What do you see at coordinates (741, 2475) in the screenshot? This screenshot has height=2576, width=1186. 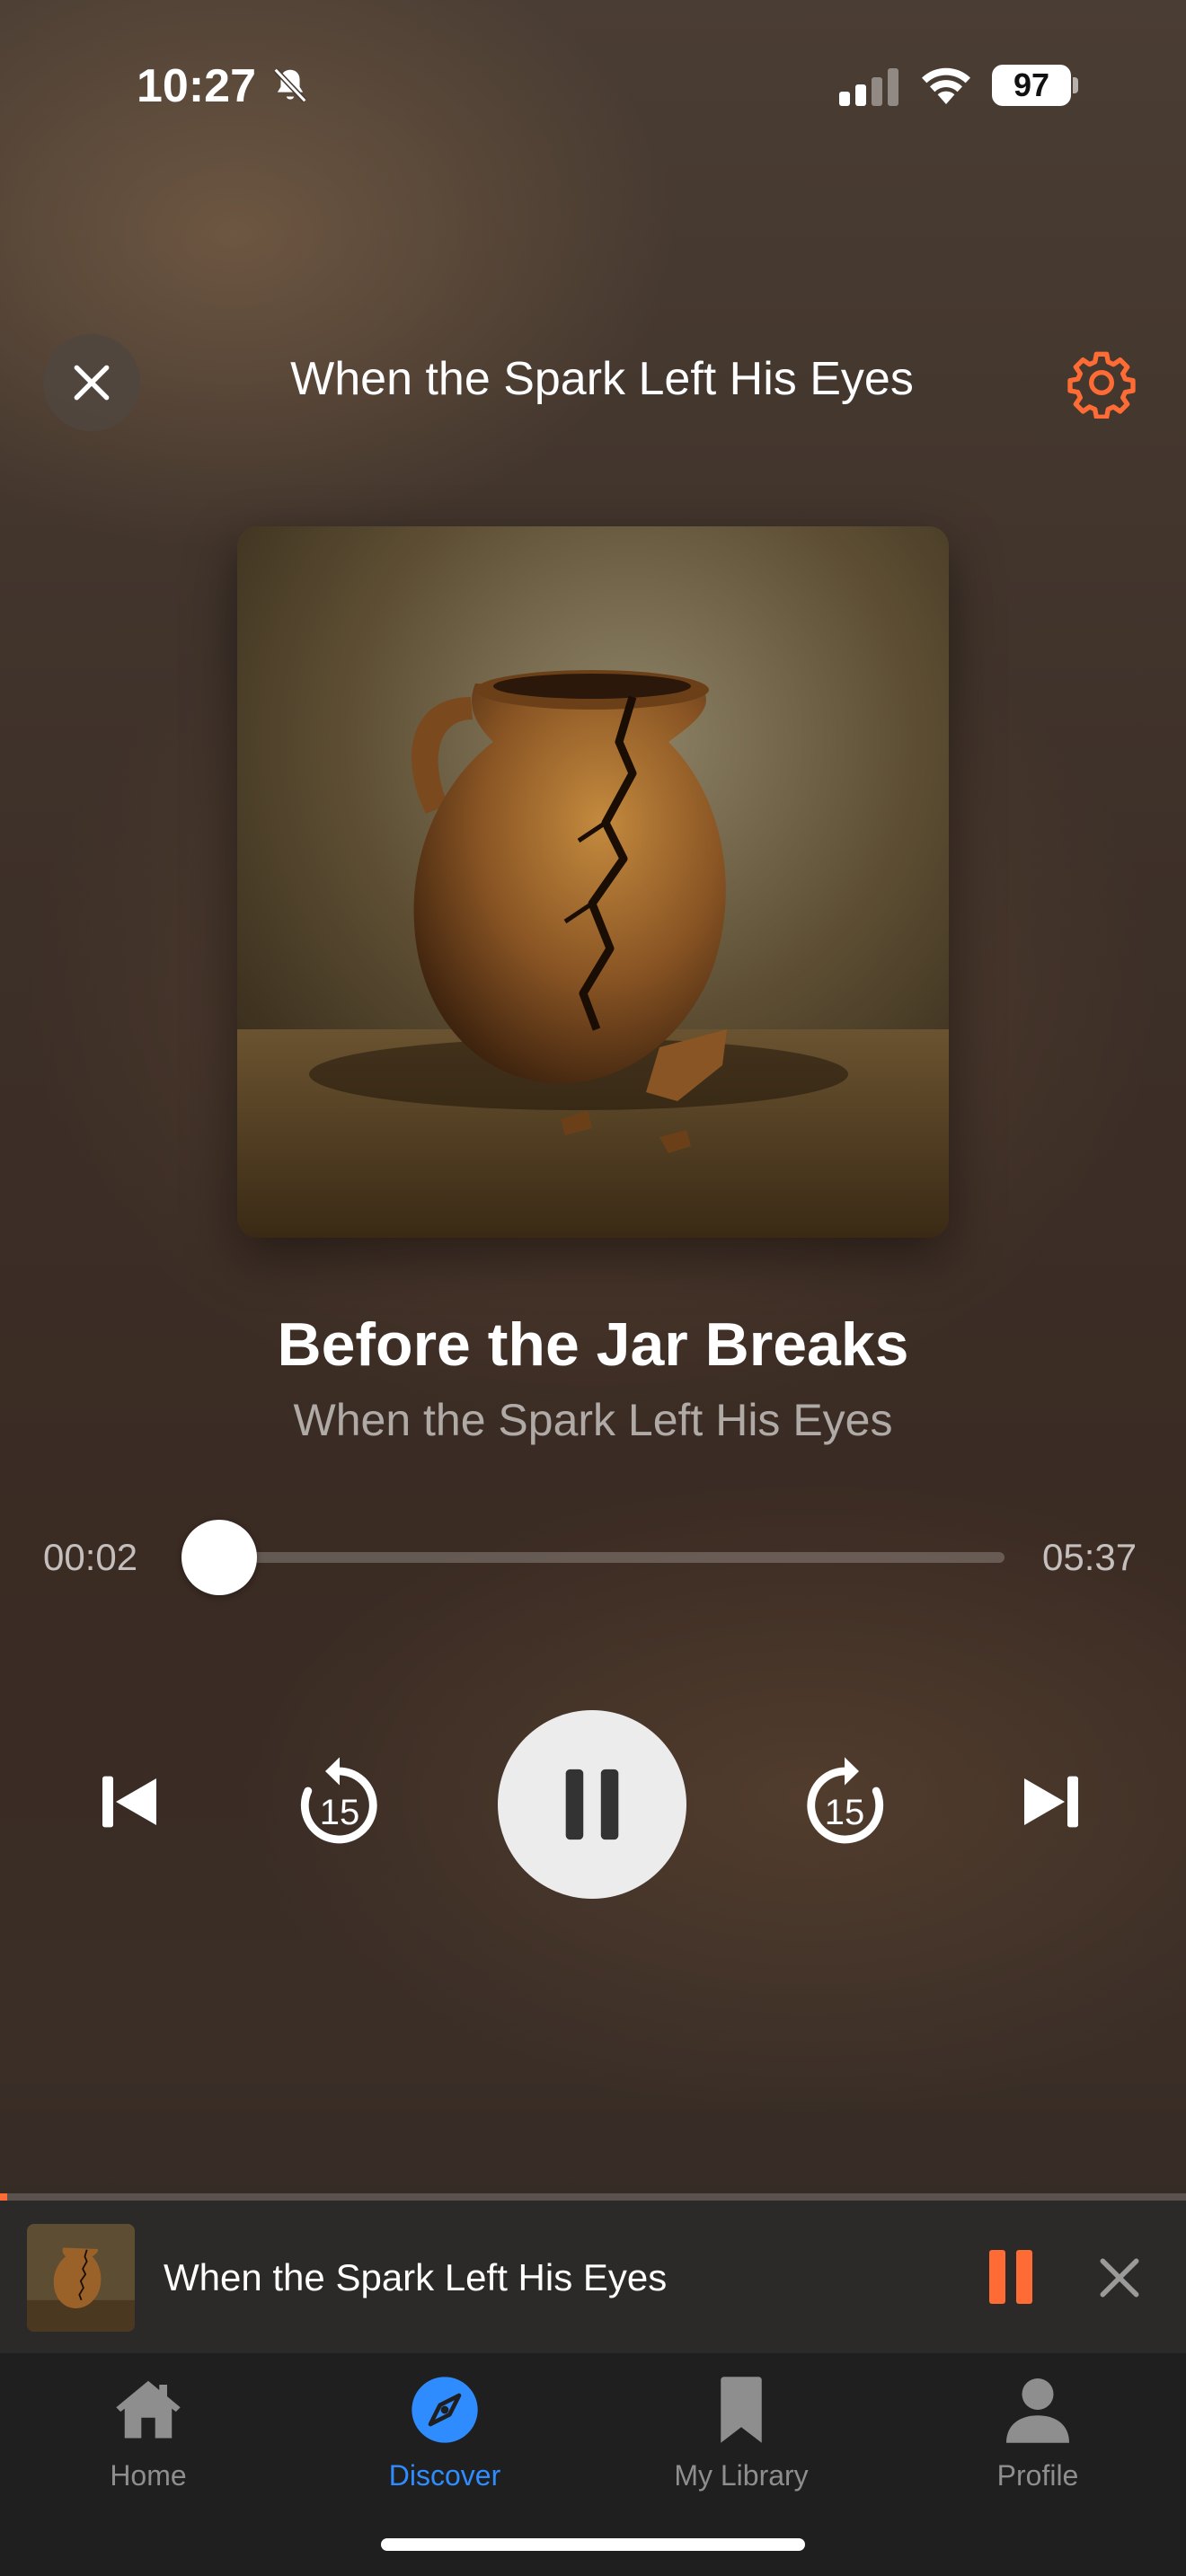 I see `tab-label-my-library: My Library` at bounding box center [741, 2475].